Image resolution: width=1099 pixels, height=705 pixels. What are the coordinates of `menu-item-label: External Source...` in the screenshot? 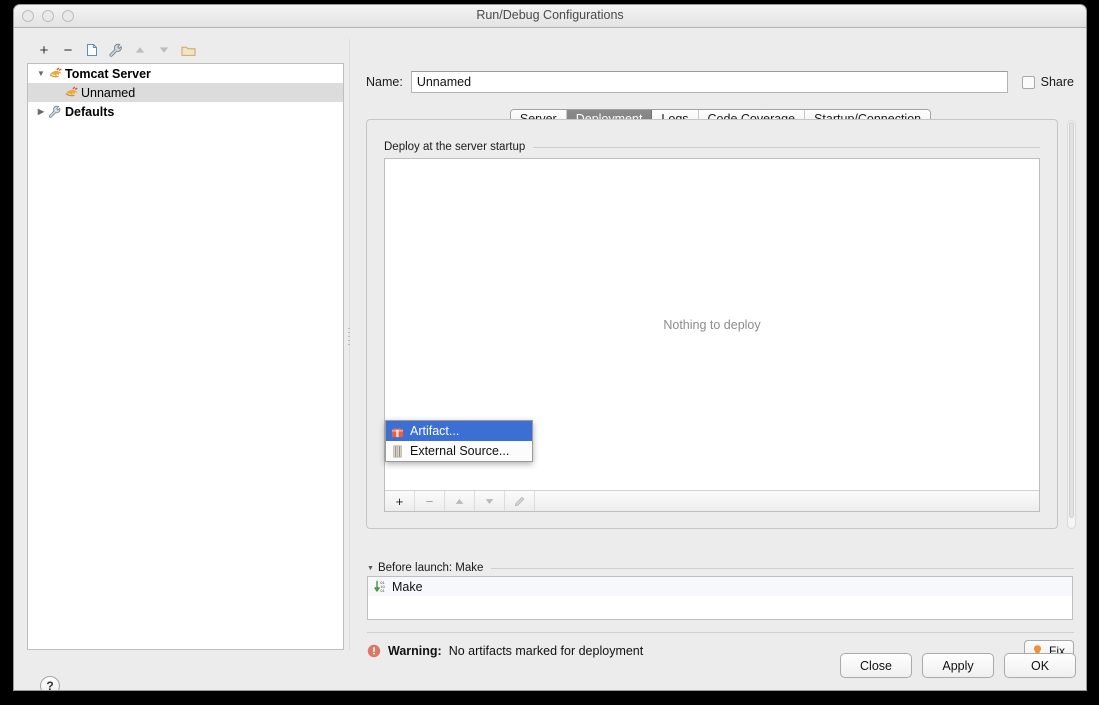 It's located at (460, 451).